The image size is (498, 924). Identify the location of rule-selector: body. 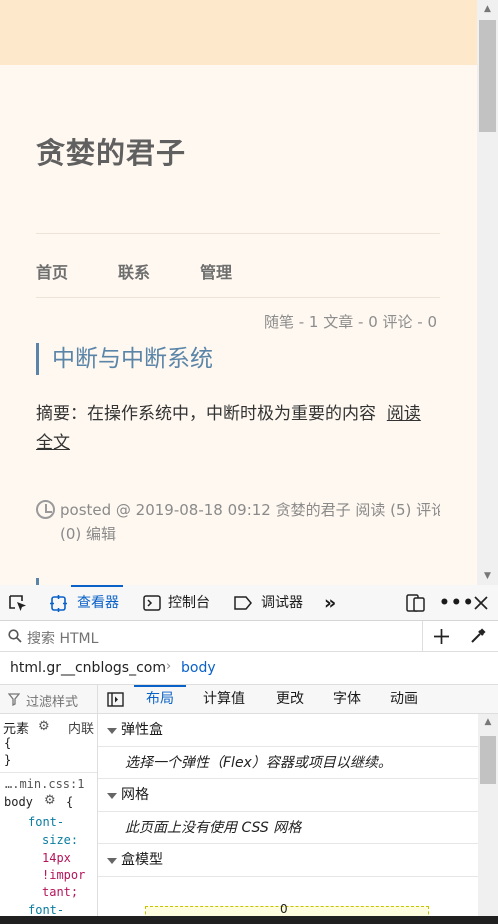
(18, 802).